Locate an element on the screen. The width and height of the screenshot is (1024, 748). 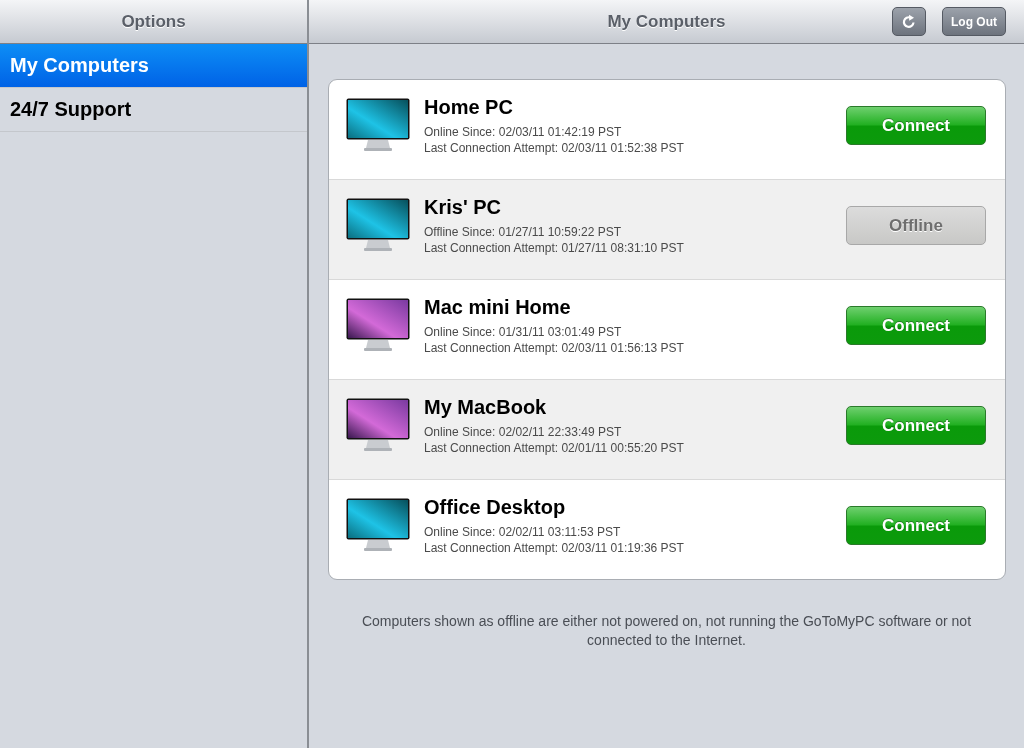
refresh-icon is located at coordinates (909, 21).